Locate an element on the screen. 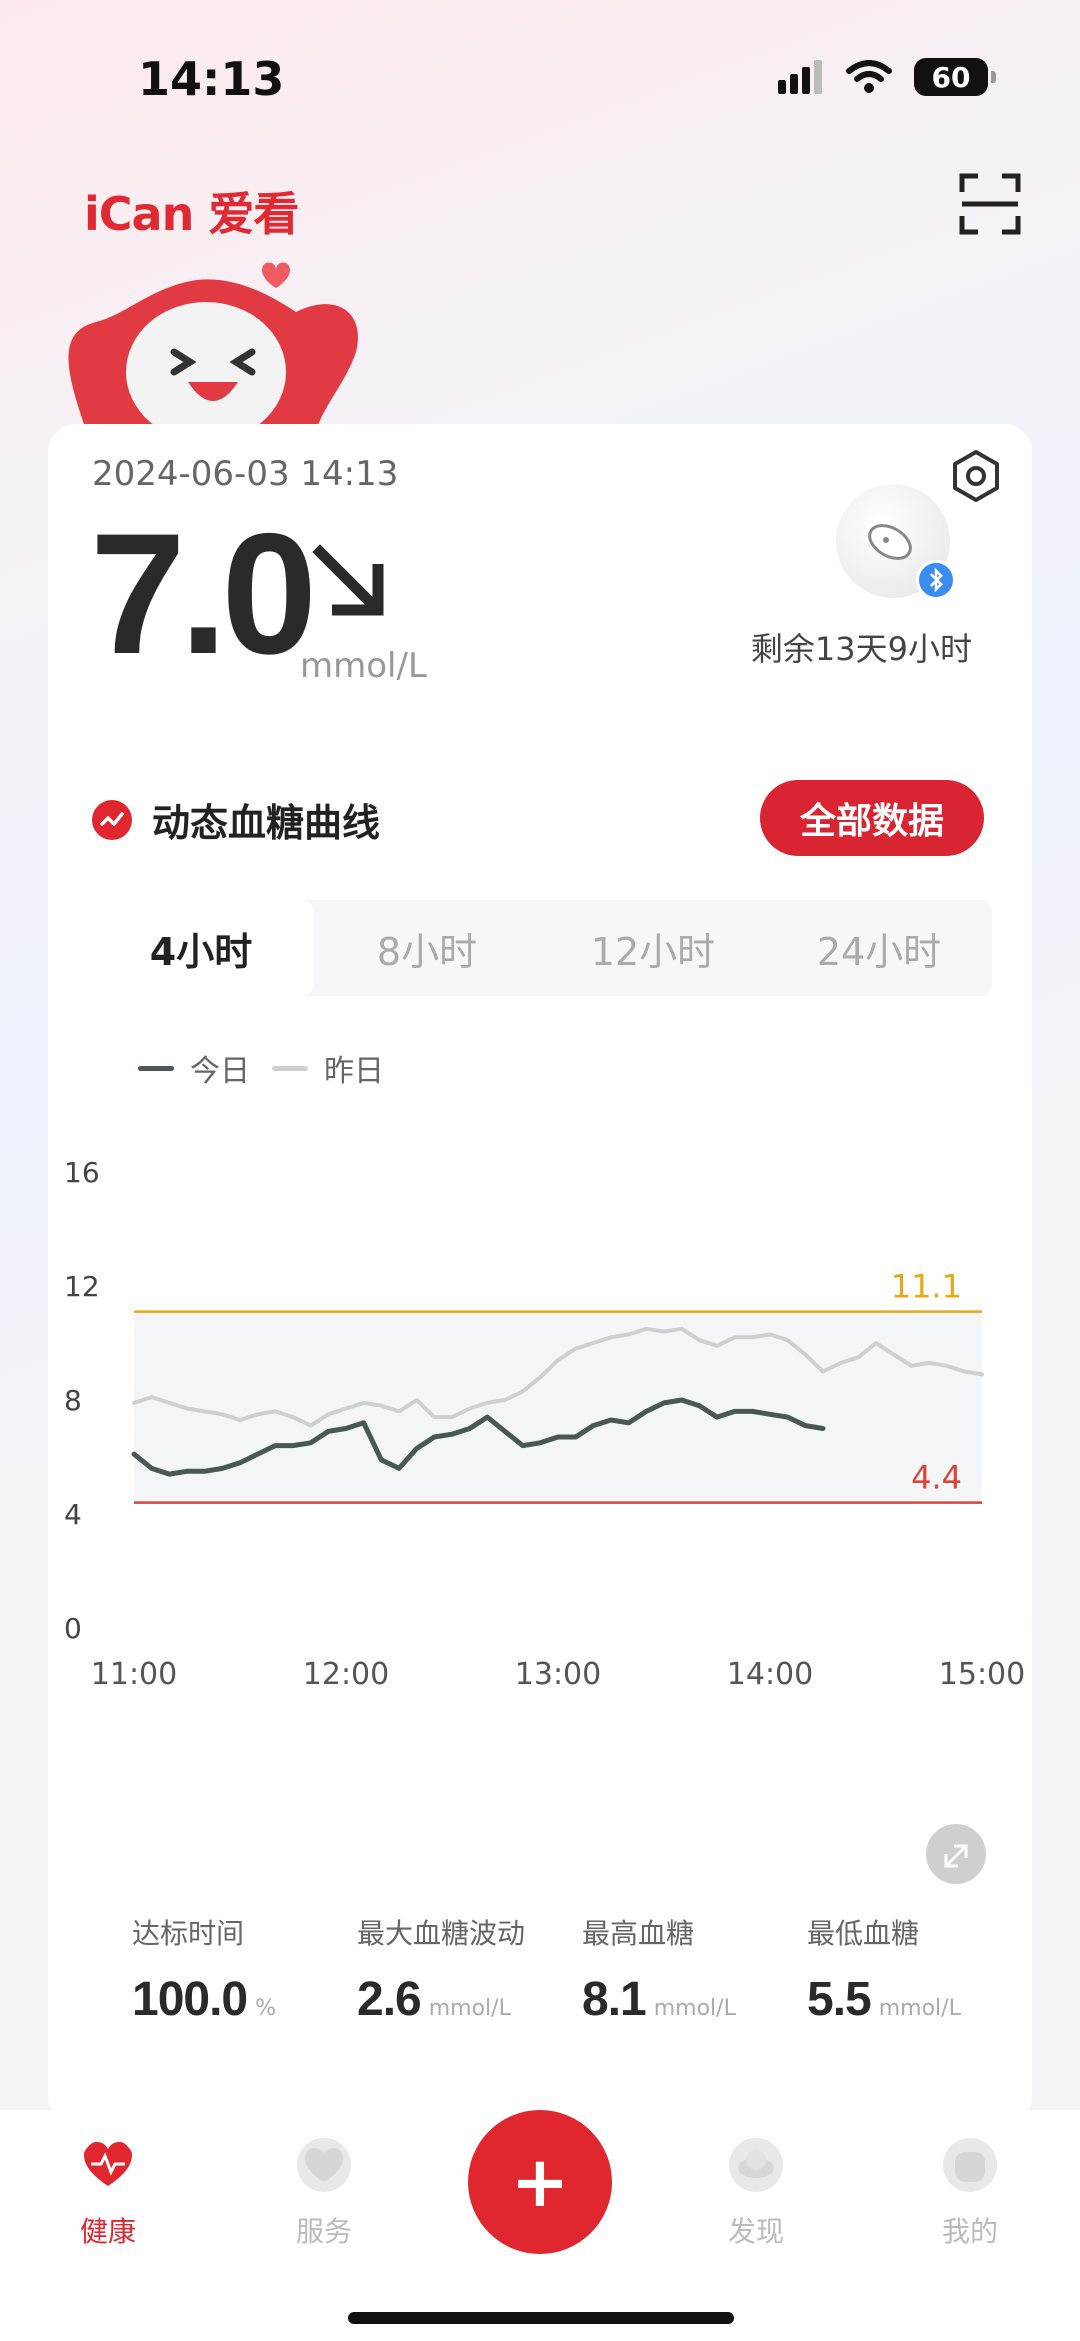 This screenshot has width=1080, height=2341. reading-timestamp: 2024-06-03 14:13 is located at coordinates (245, 474).